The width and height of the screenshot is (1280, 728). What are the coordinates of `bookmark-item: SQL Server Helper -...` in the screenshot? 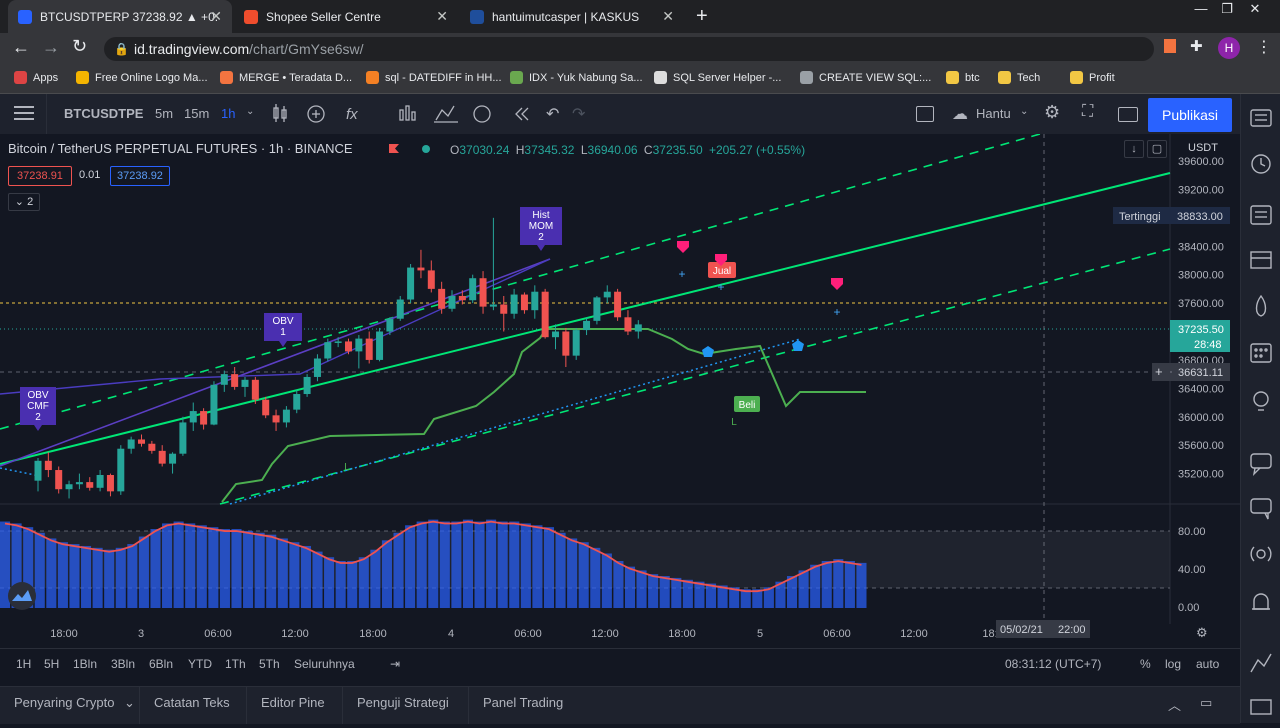 It's located at (717, 77).